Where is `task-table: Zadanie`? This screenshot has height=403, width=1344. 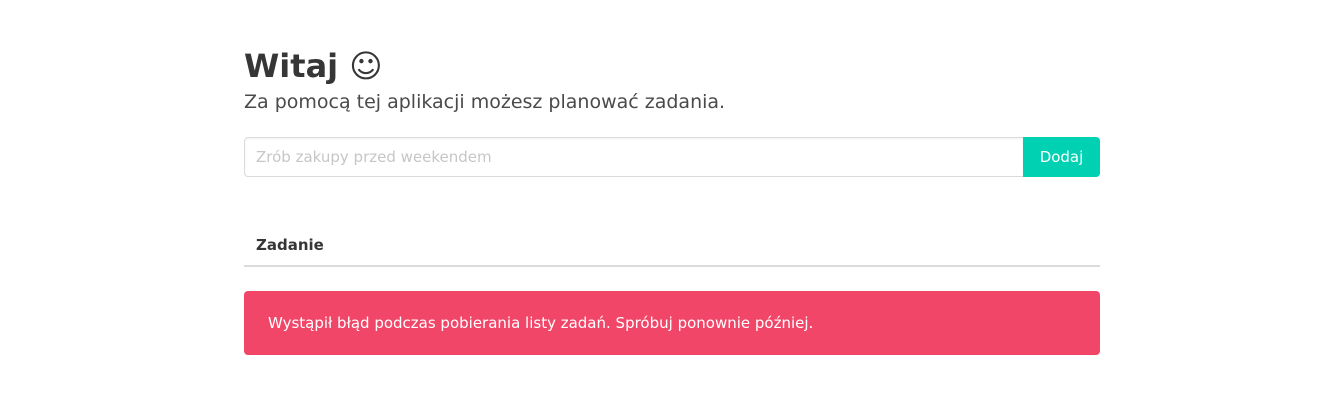
task-table: Zadanie is located at coordinates (672, 245).